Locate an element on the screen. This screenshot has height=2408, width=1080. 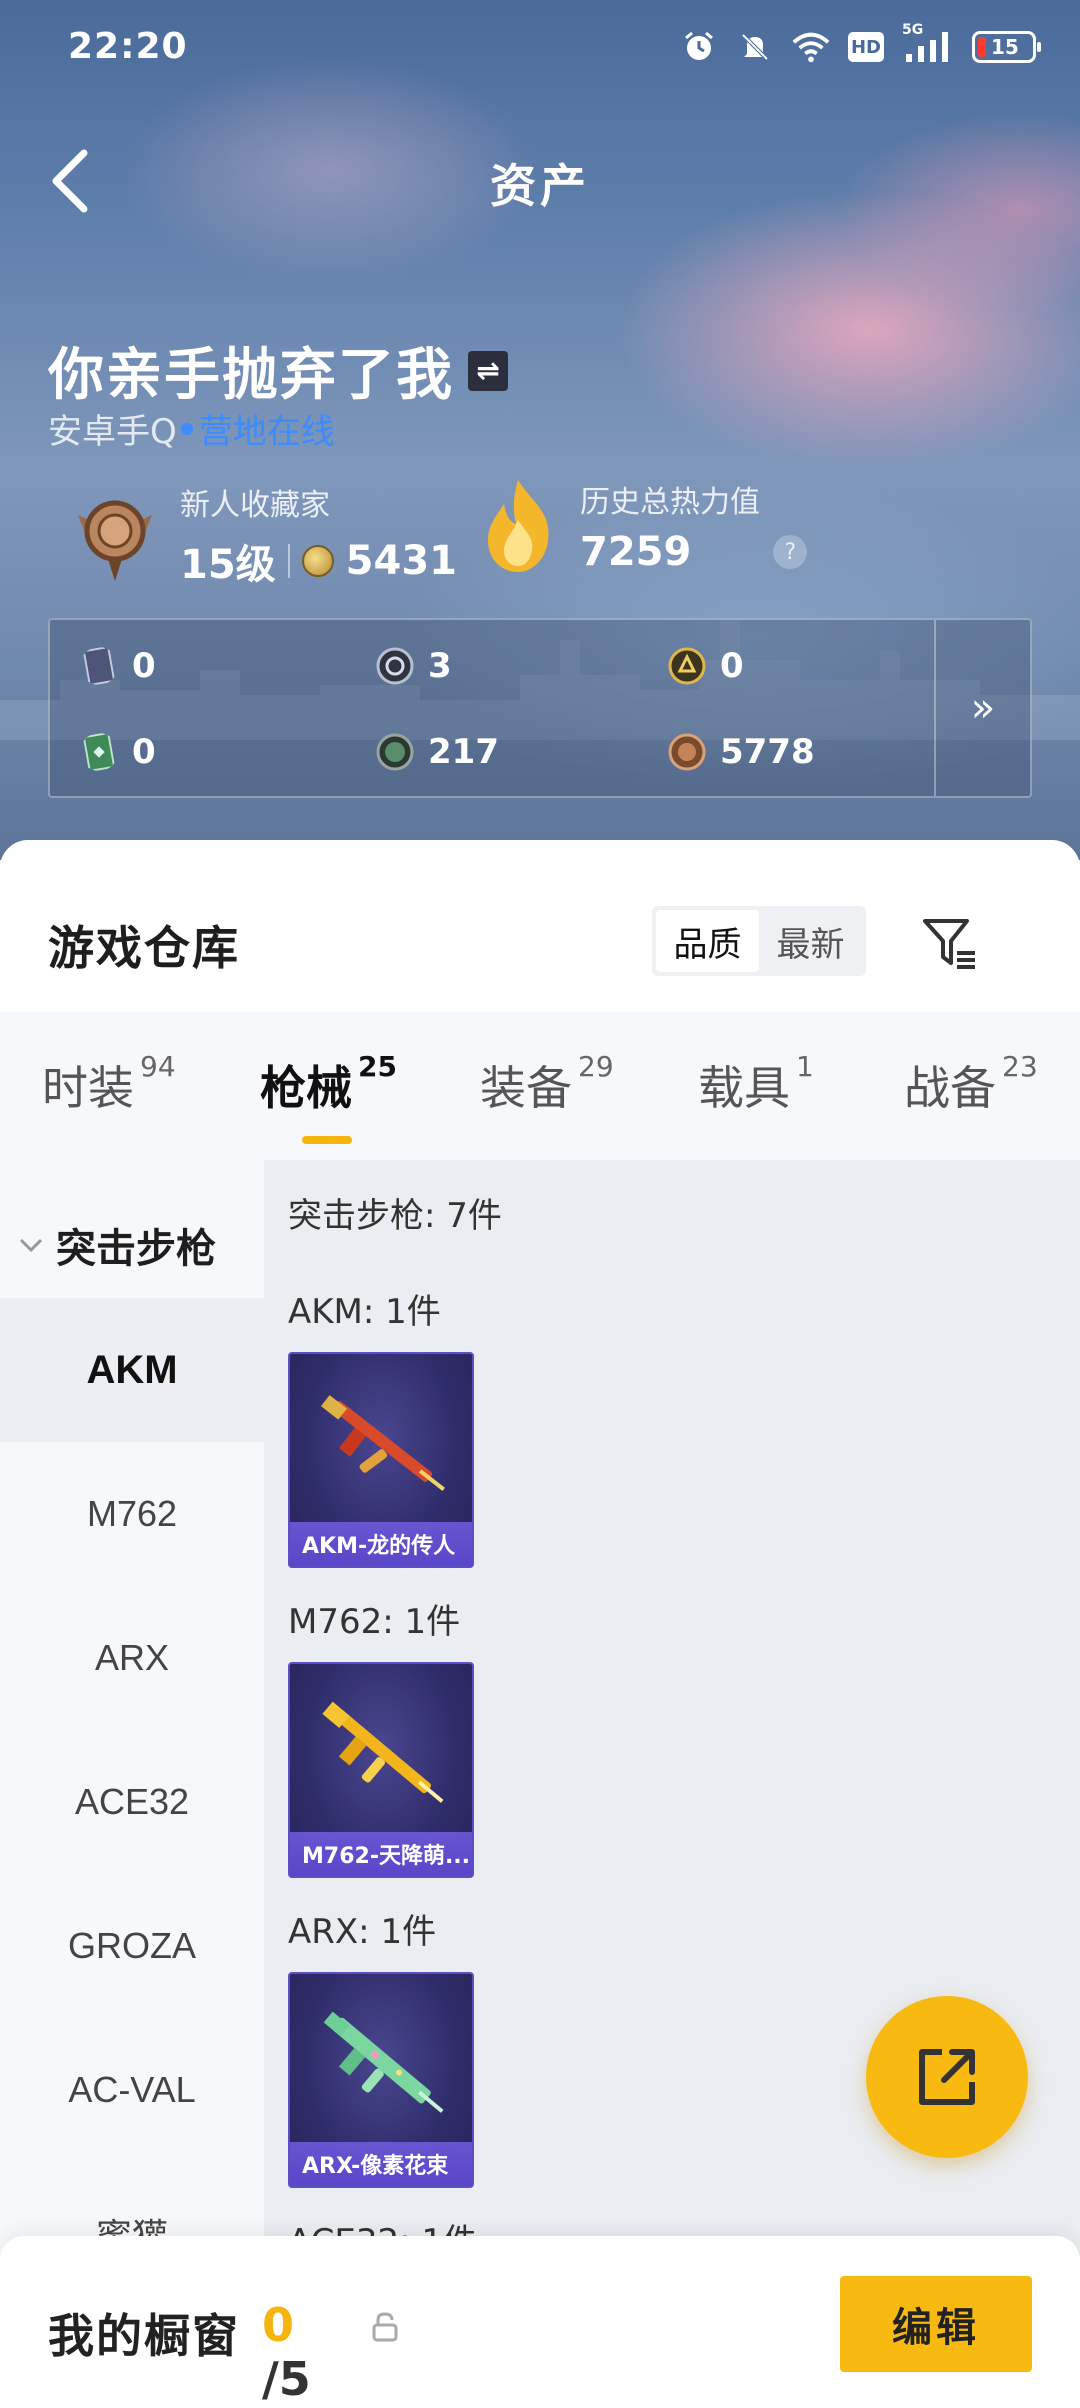
currency-item: 5778 is located at coordinates (741, 752).